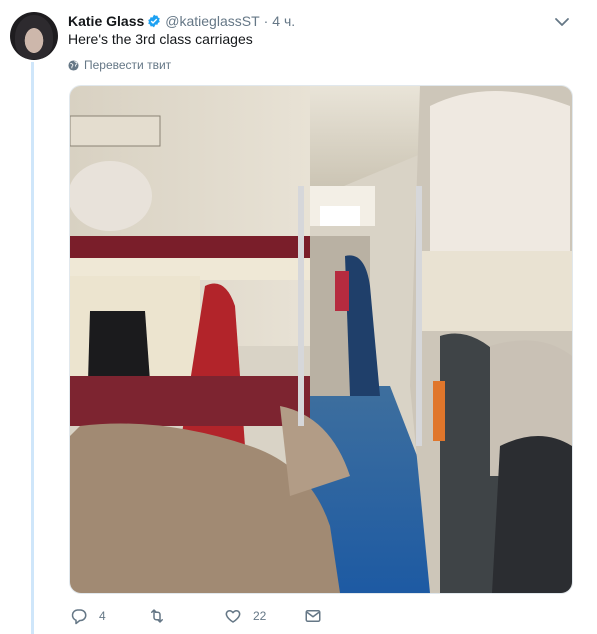 The image size is (597, 634). What do you see at coordinates (128, 65) in the screenshot?
I see `translate-label: Перевести твит` at bounding box center [128, 65].